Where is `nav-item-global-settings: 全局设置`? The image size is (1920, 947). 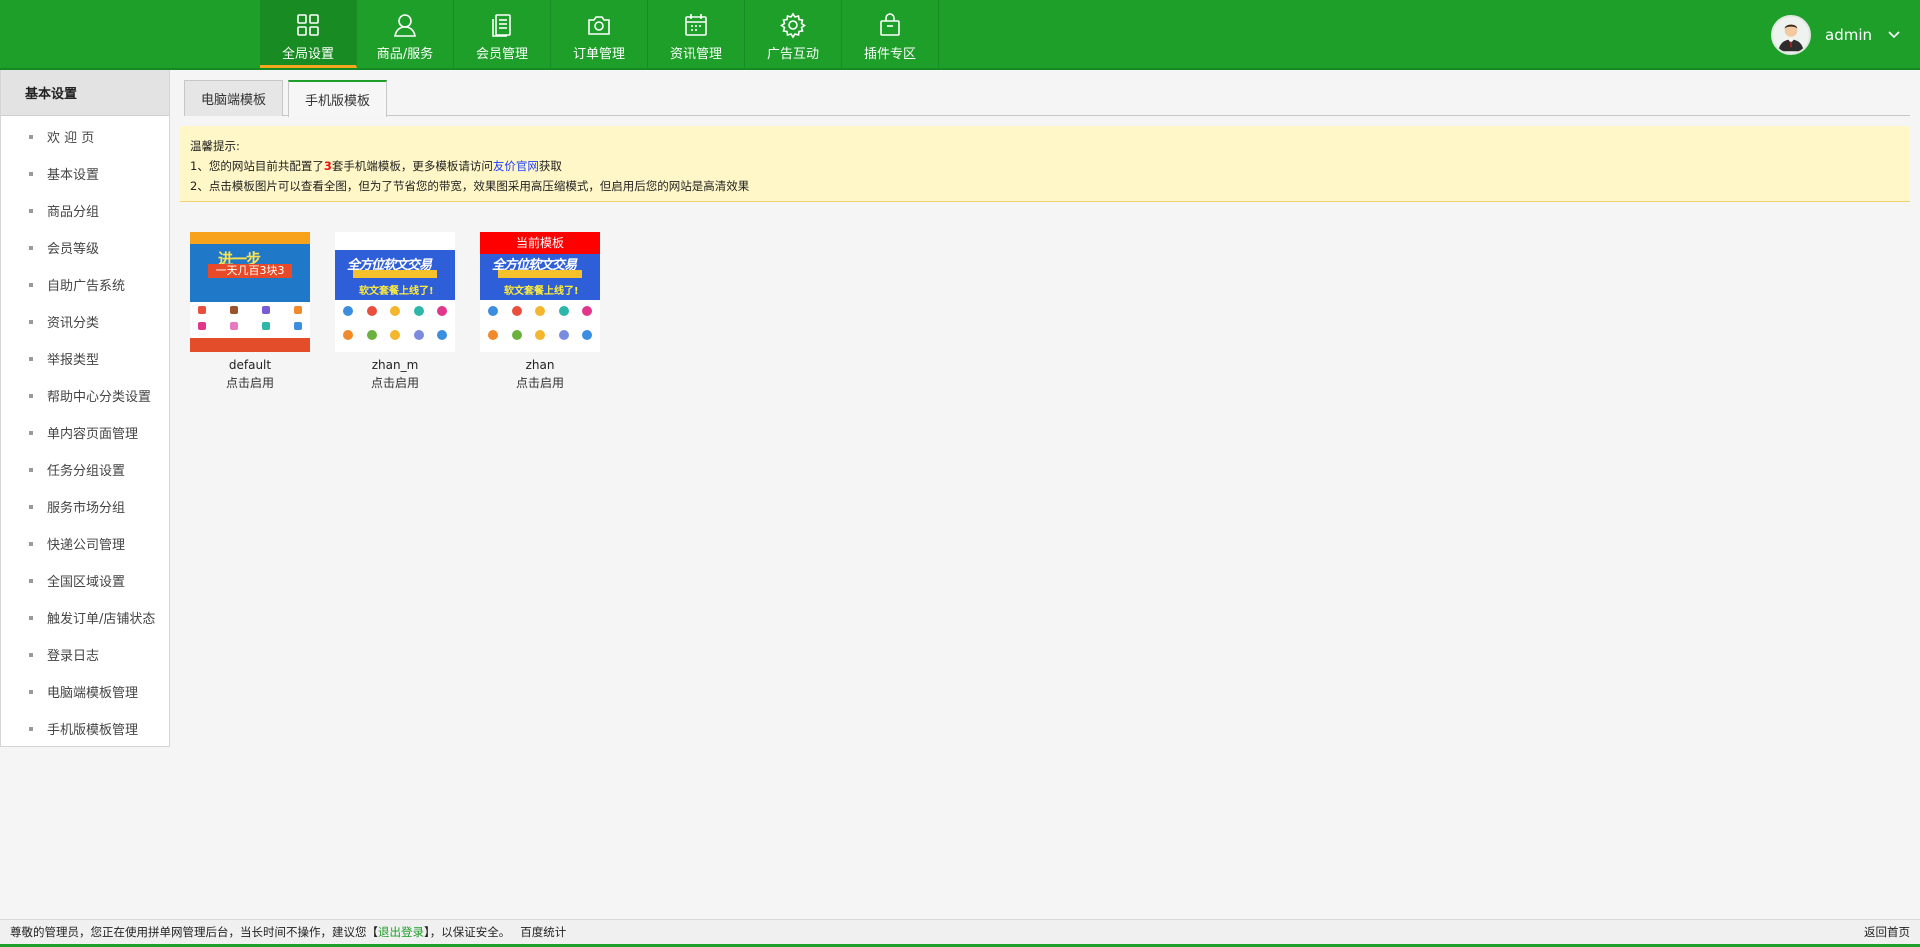 nav-item-global-settings: 全局设置 is located at coordinates (308, 34).